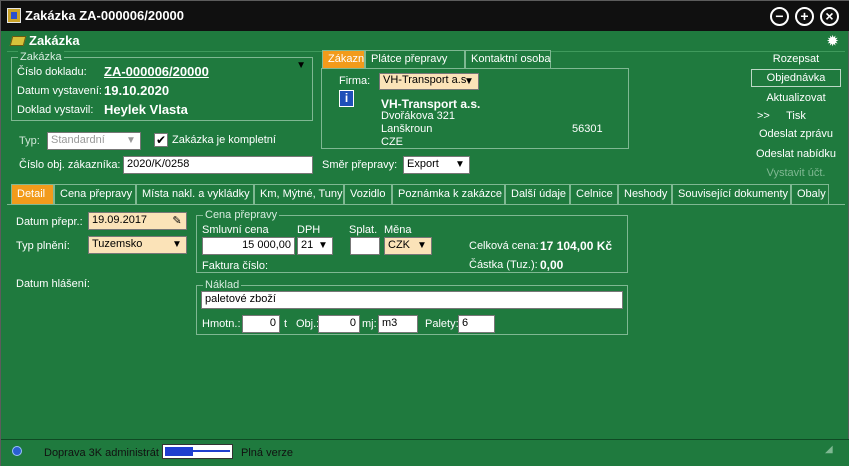 This screenshot has height=466, width=849. I want to click on mena-select: CZK ▼, so click(408, 246).